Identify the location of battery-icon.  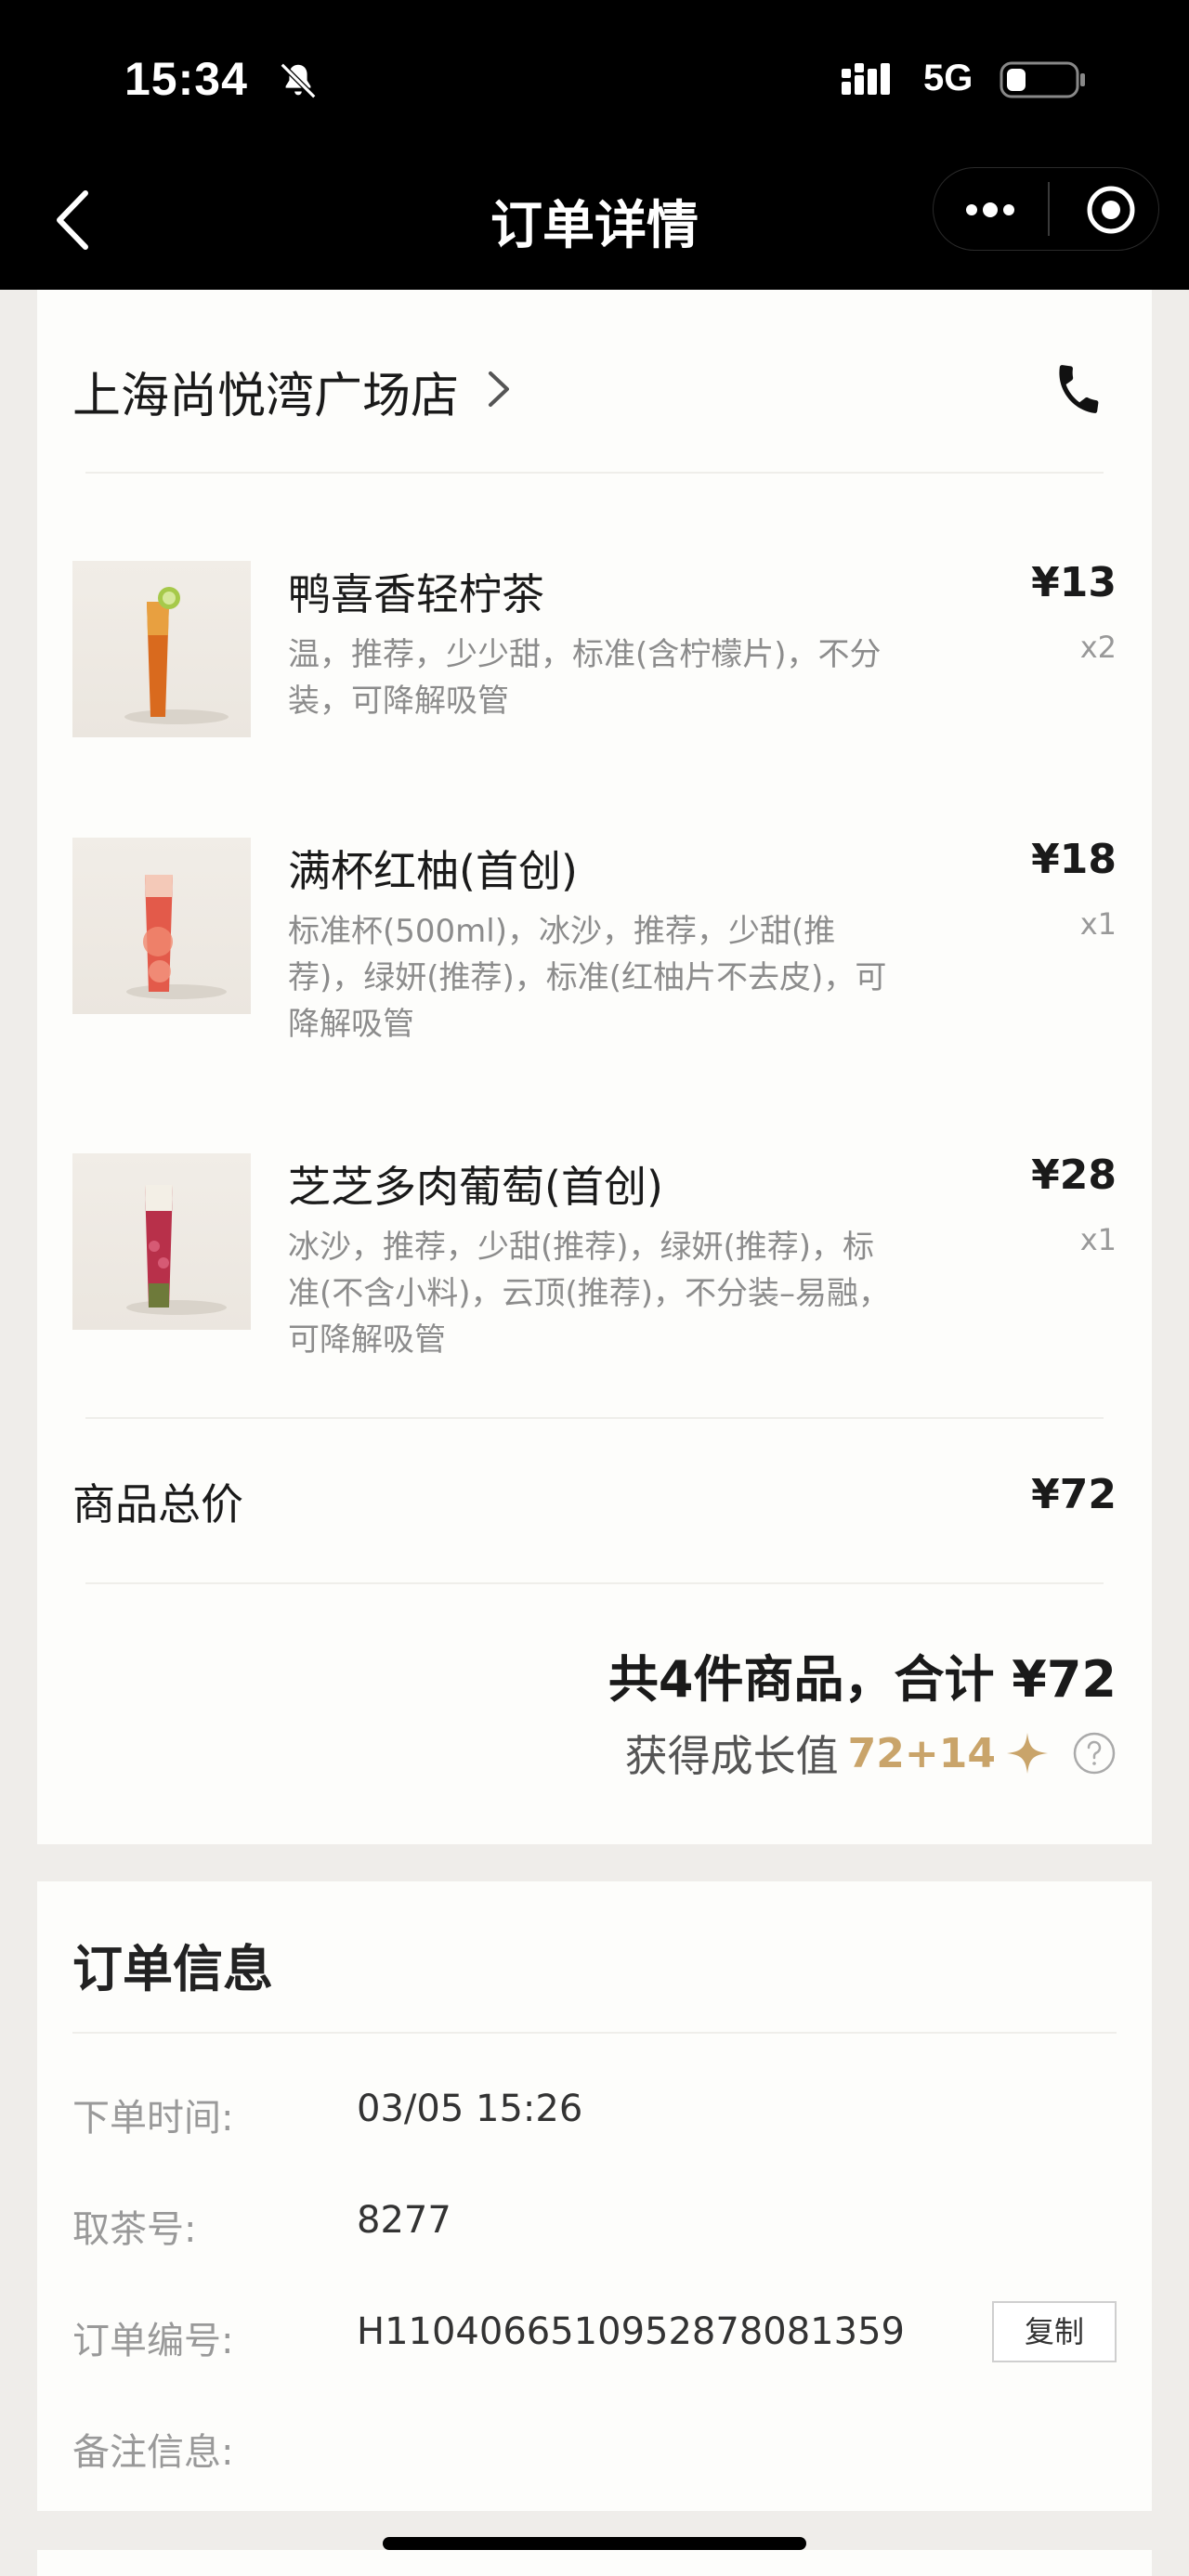
(1042, 79).